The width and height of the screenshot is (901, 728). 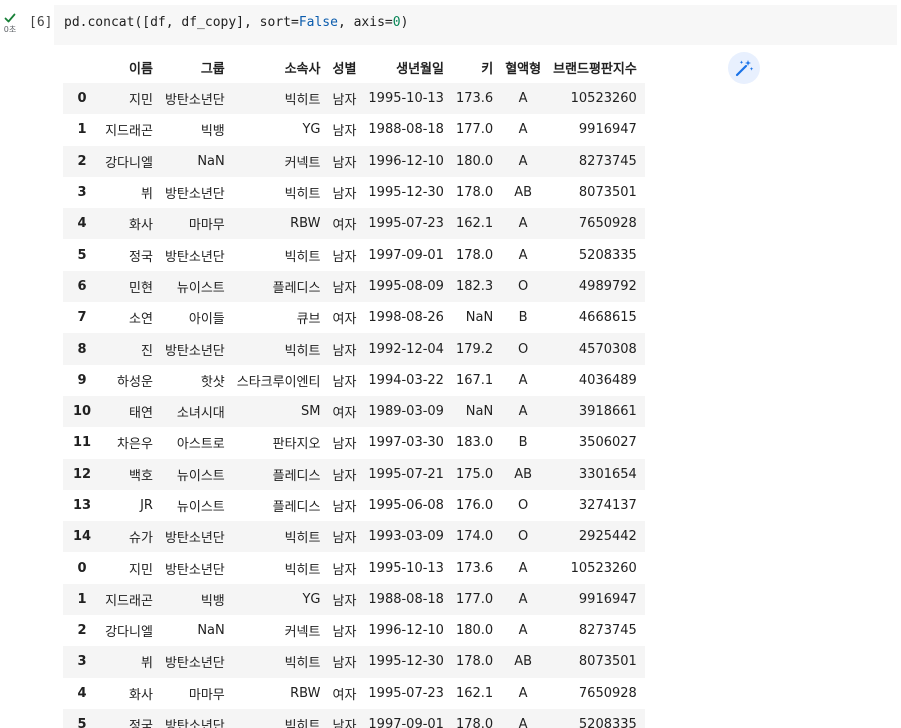 I want to click on table-row: 12 백호 뉴이스트 플레디스 남자 1995-07-21 175.0 AB 3301654, so click(x=354, y=474).